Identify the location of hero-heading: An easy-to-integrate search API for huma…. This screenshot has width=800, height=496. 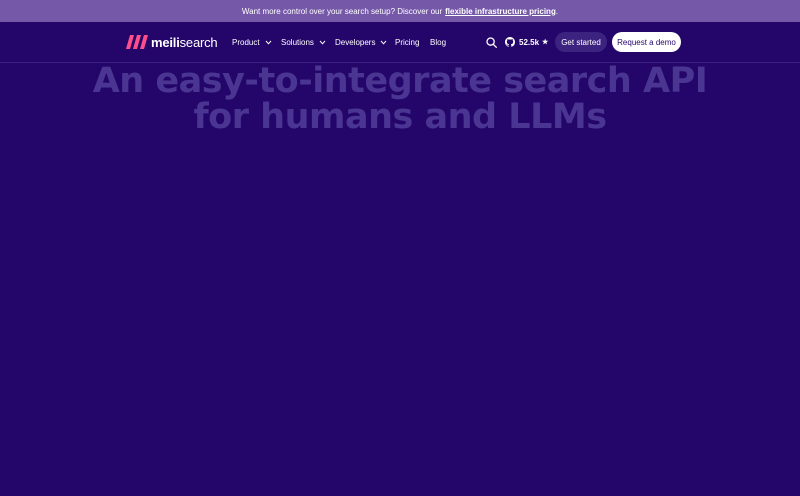
(400, 99).